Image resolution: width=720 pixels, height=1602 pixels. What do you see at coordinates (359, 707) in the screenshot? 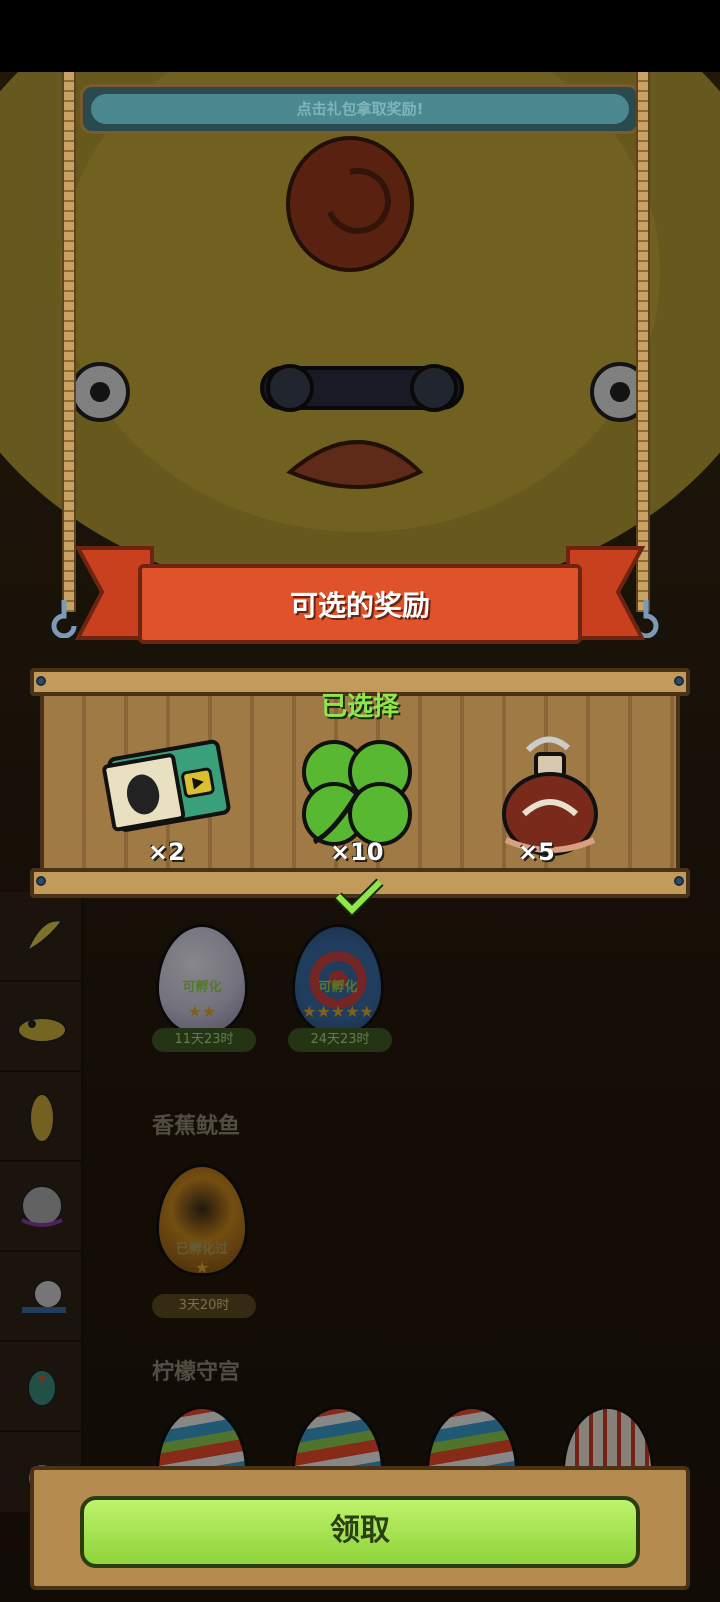
I see `selected-label: 已选择` at bounding box center [359, 707].